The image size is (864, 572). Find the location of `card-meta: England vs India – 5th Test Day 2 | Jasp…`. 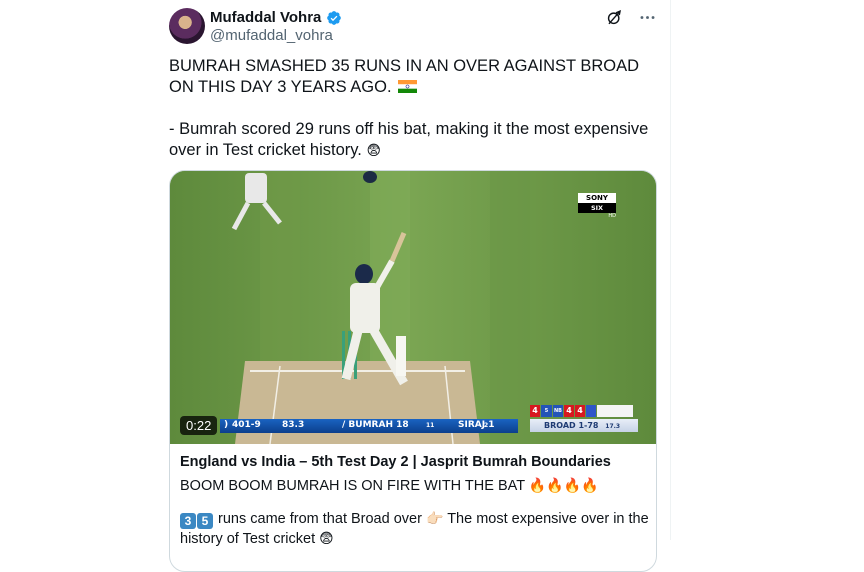

card-meta: England vs India – 5th Test Day 2 | Jasp… is located at coordinates (415, 501).